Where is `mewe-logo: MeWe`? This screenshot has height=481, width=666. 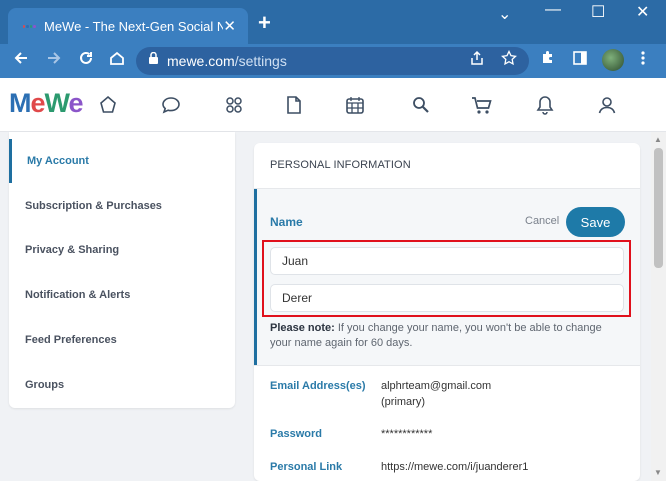 mewe-logo: MeWe is located at coordinates (46, 103).